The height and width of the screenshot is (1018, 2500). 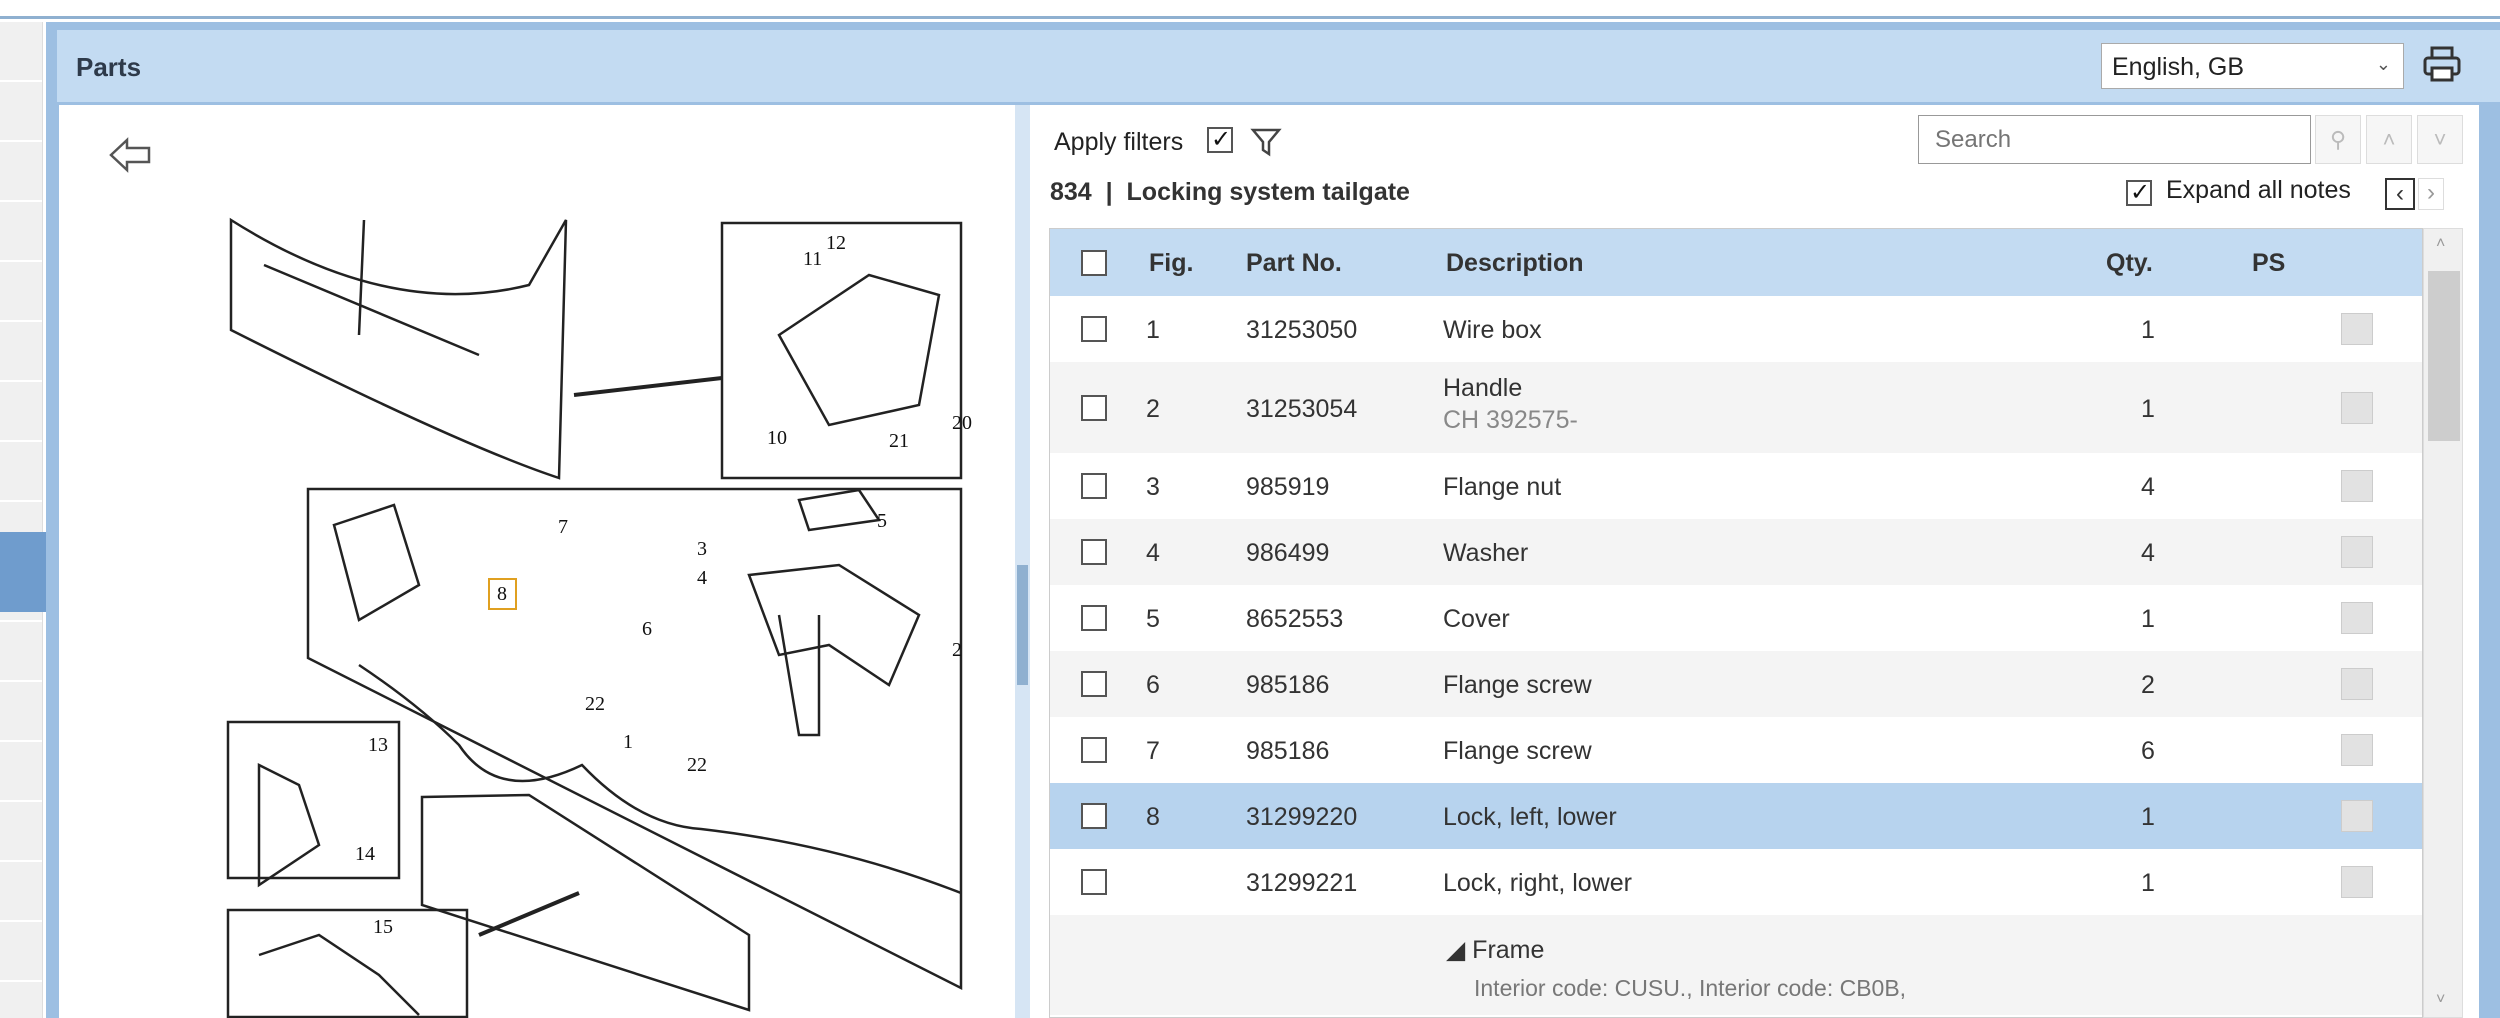 I want to click on fig-cell: 7, so click(x=1153, y=751).